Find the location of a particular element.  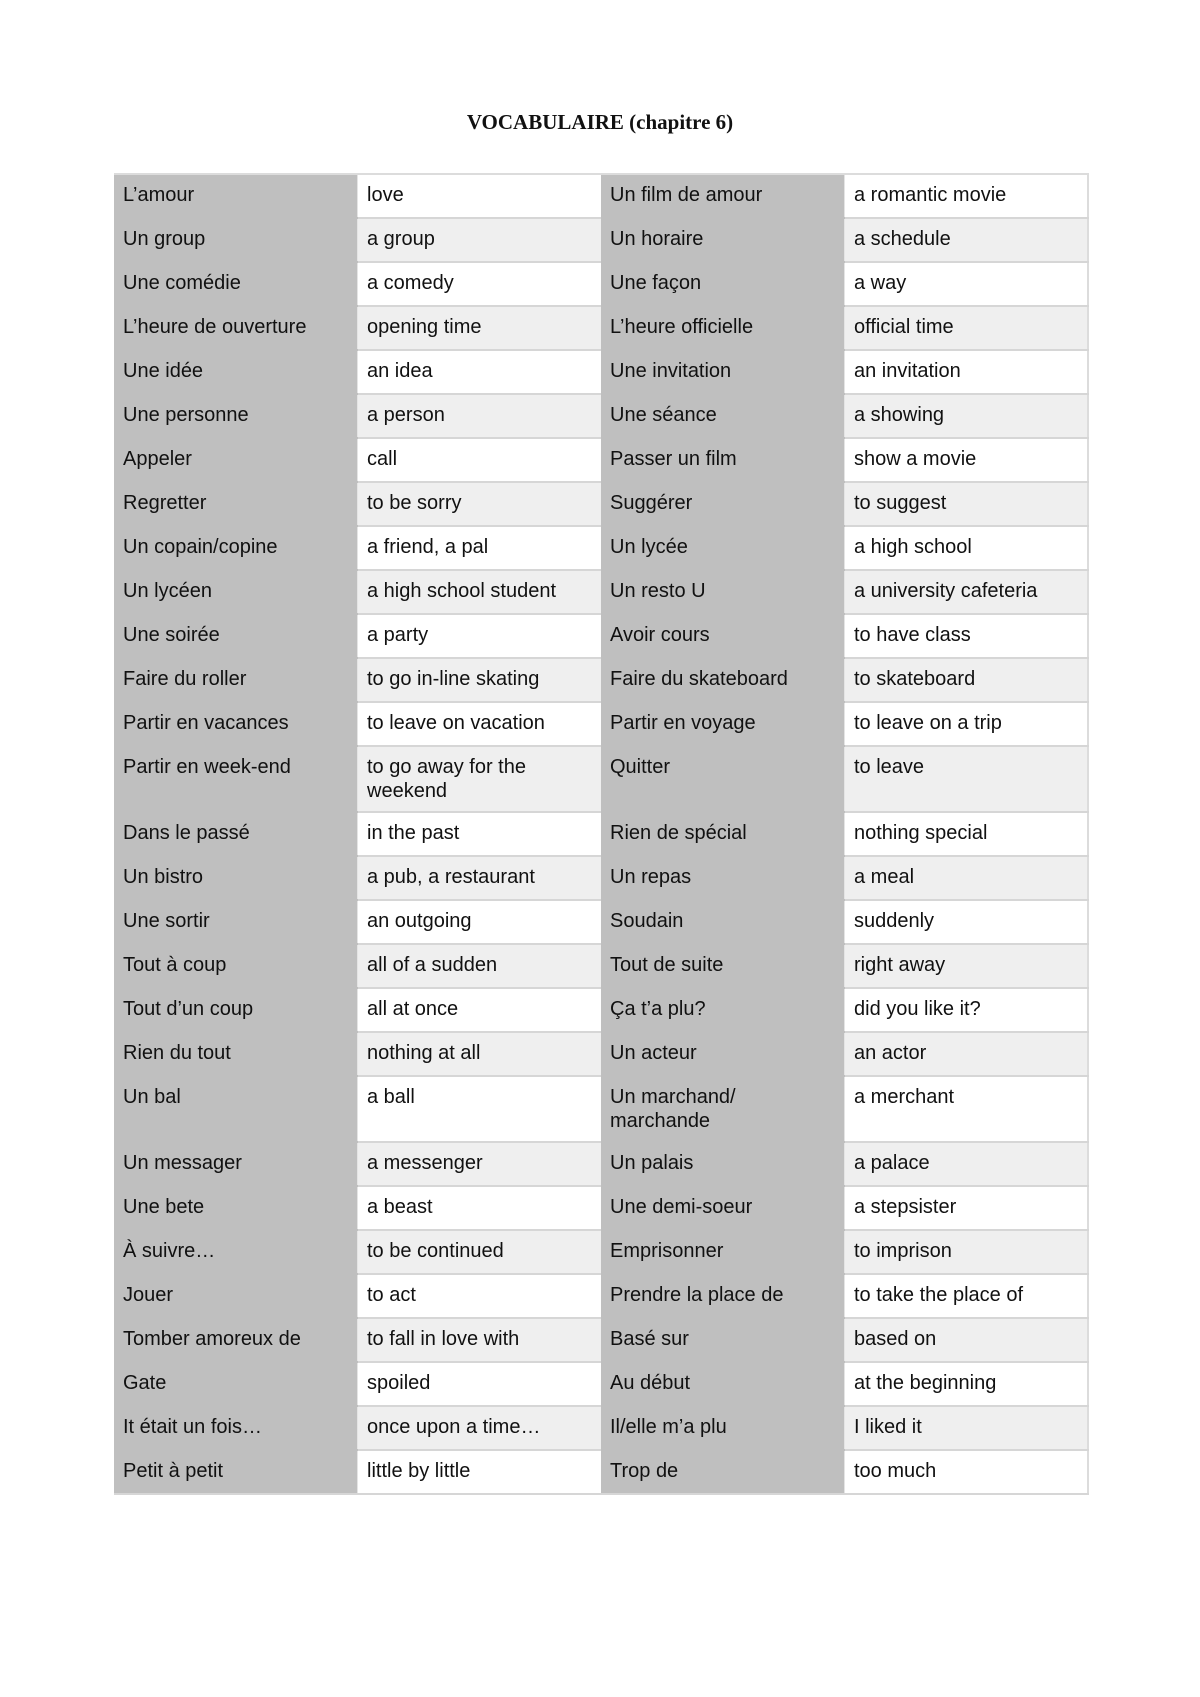

french-term-cell: Partir en week-end is located at coordinates (236, 779).